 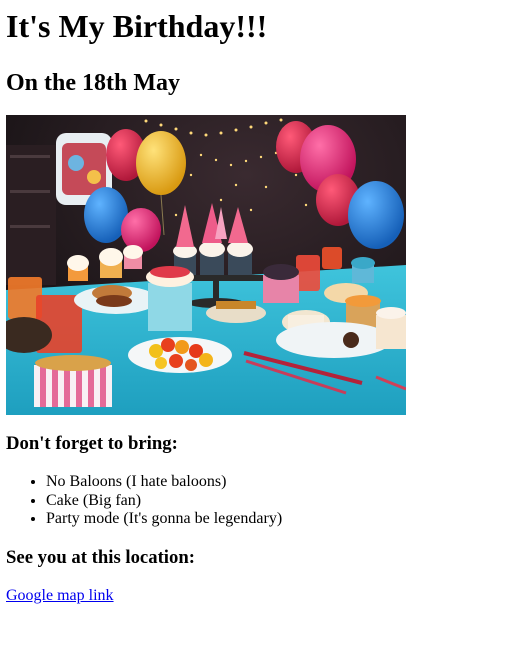 What do you see at coordinates (281, 482) in the screenshot?
I see `list-item: No Baloons (I hate baloons)` at bounding box center [281, 482].